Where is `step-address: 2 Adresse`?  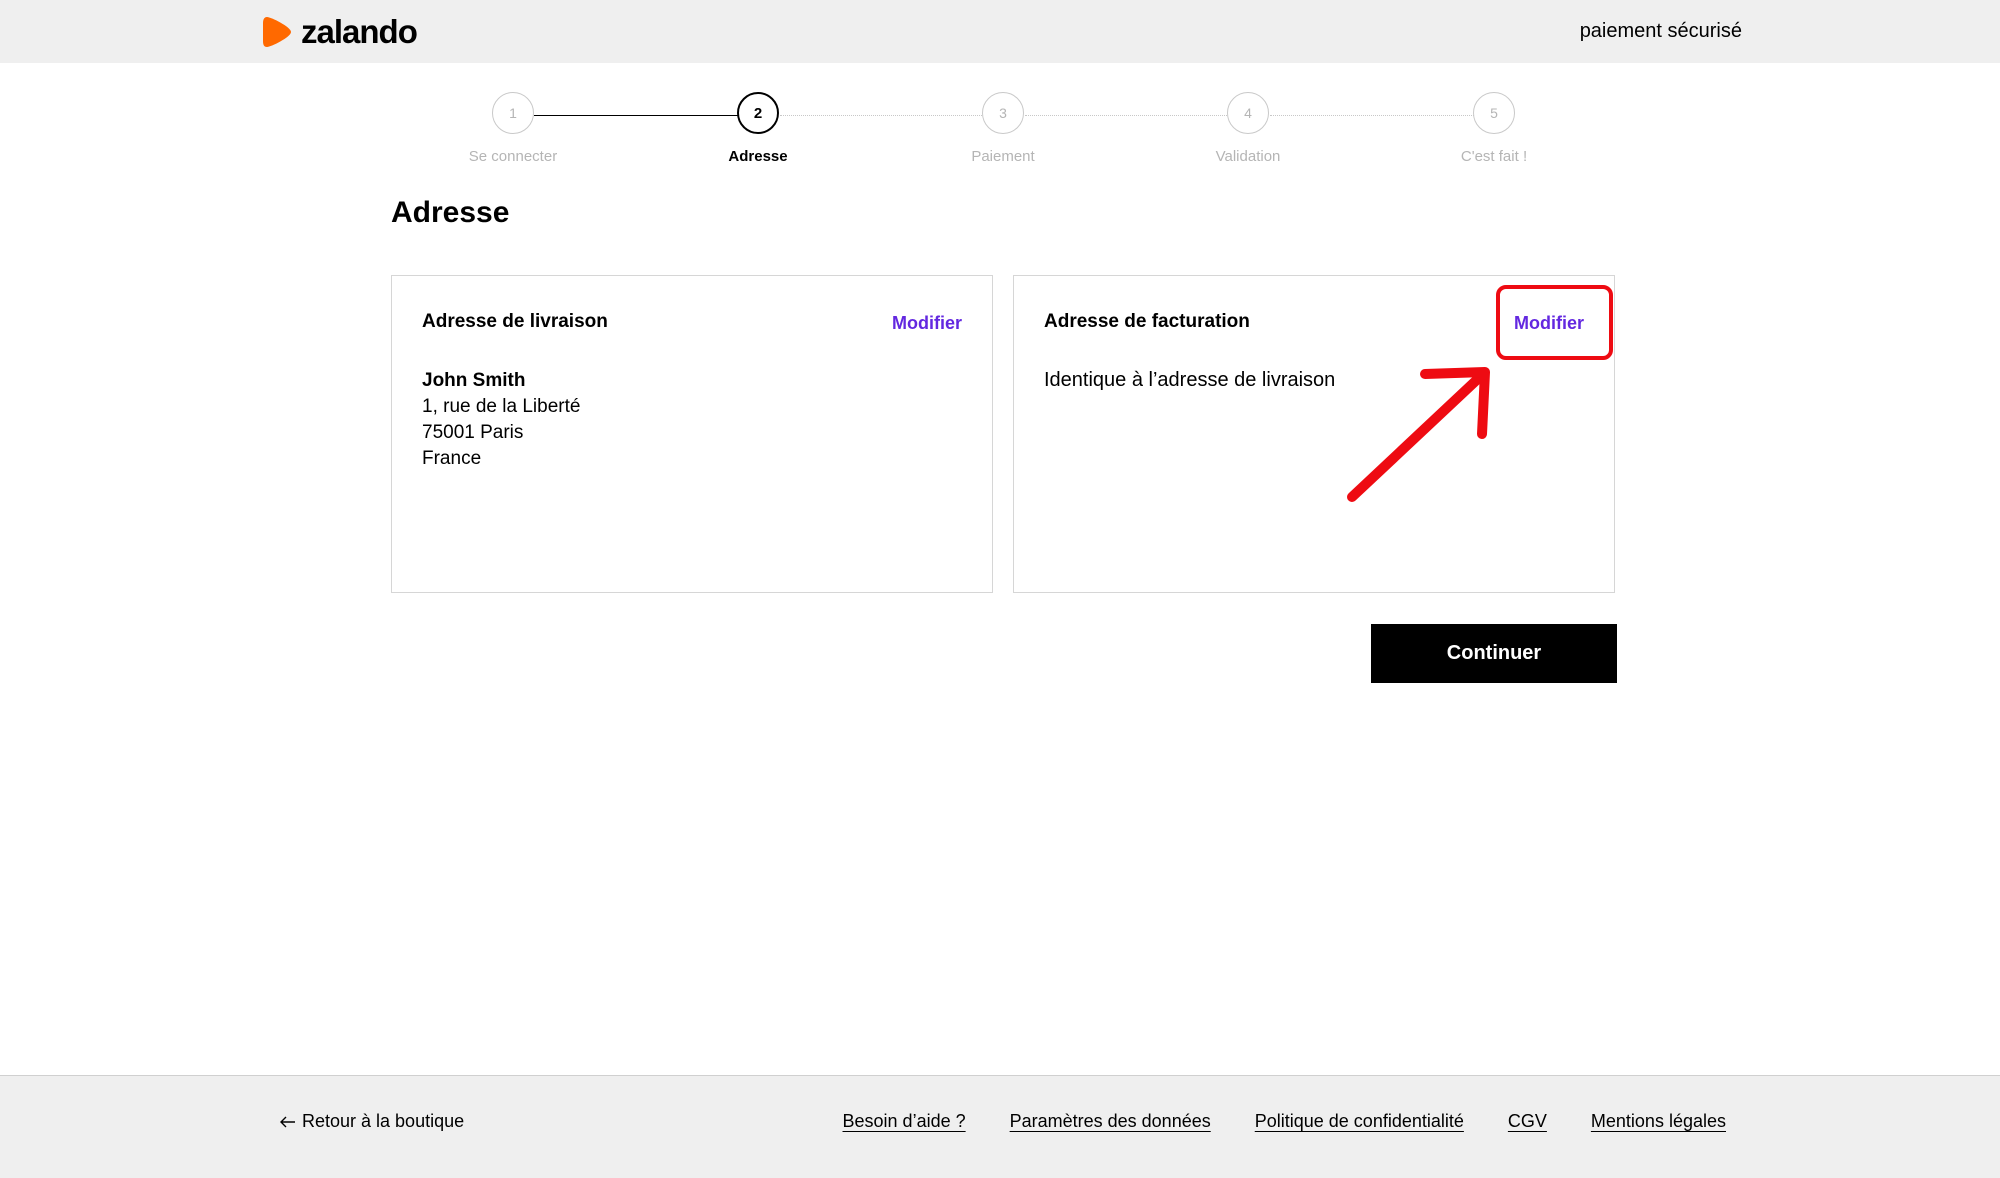 step-address: 2 Adresse is located at coordinates (758, 128).